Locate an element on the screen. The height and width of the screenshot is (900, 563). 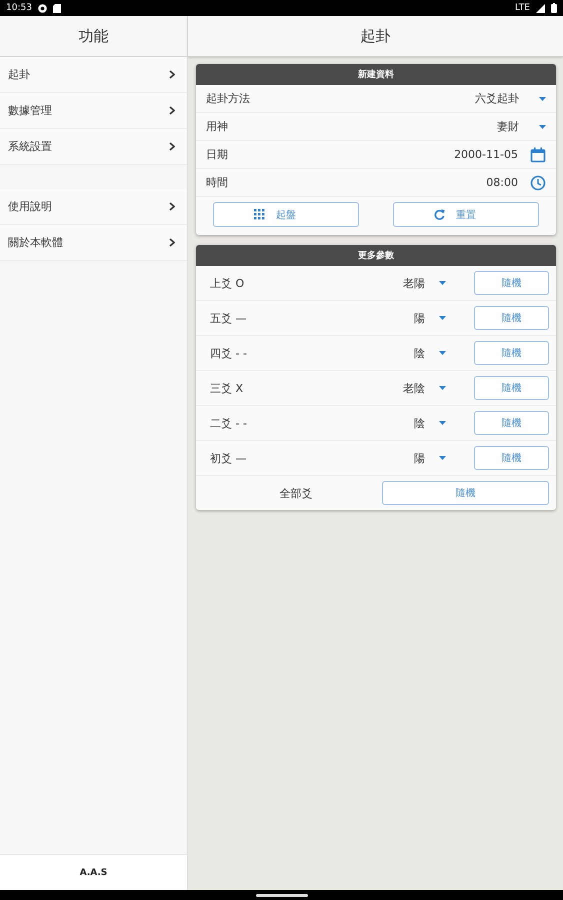
menu-item: 使用說明 is located at coordinates (93, 207).